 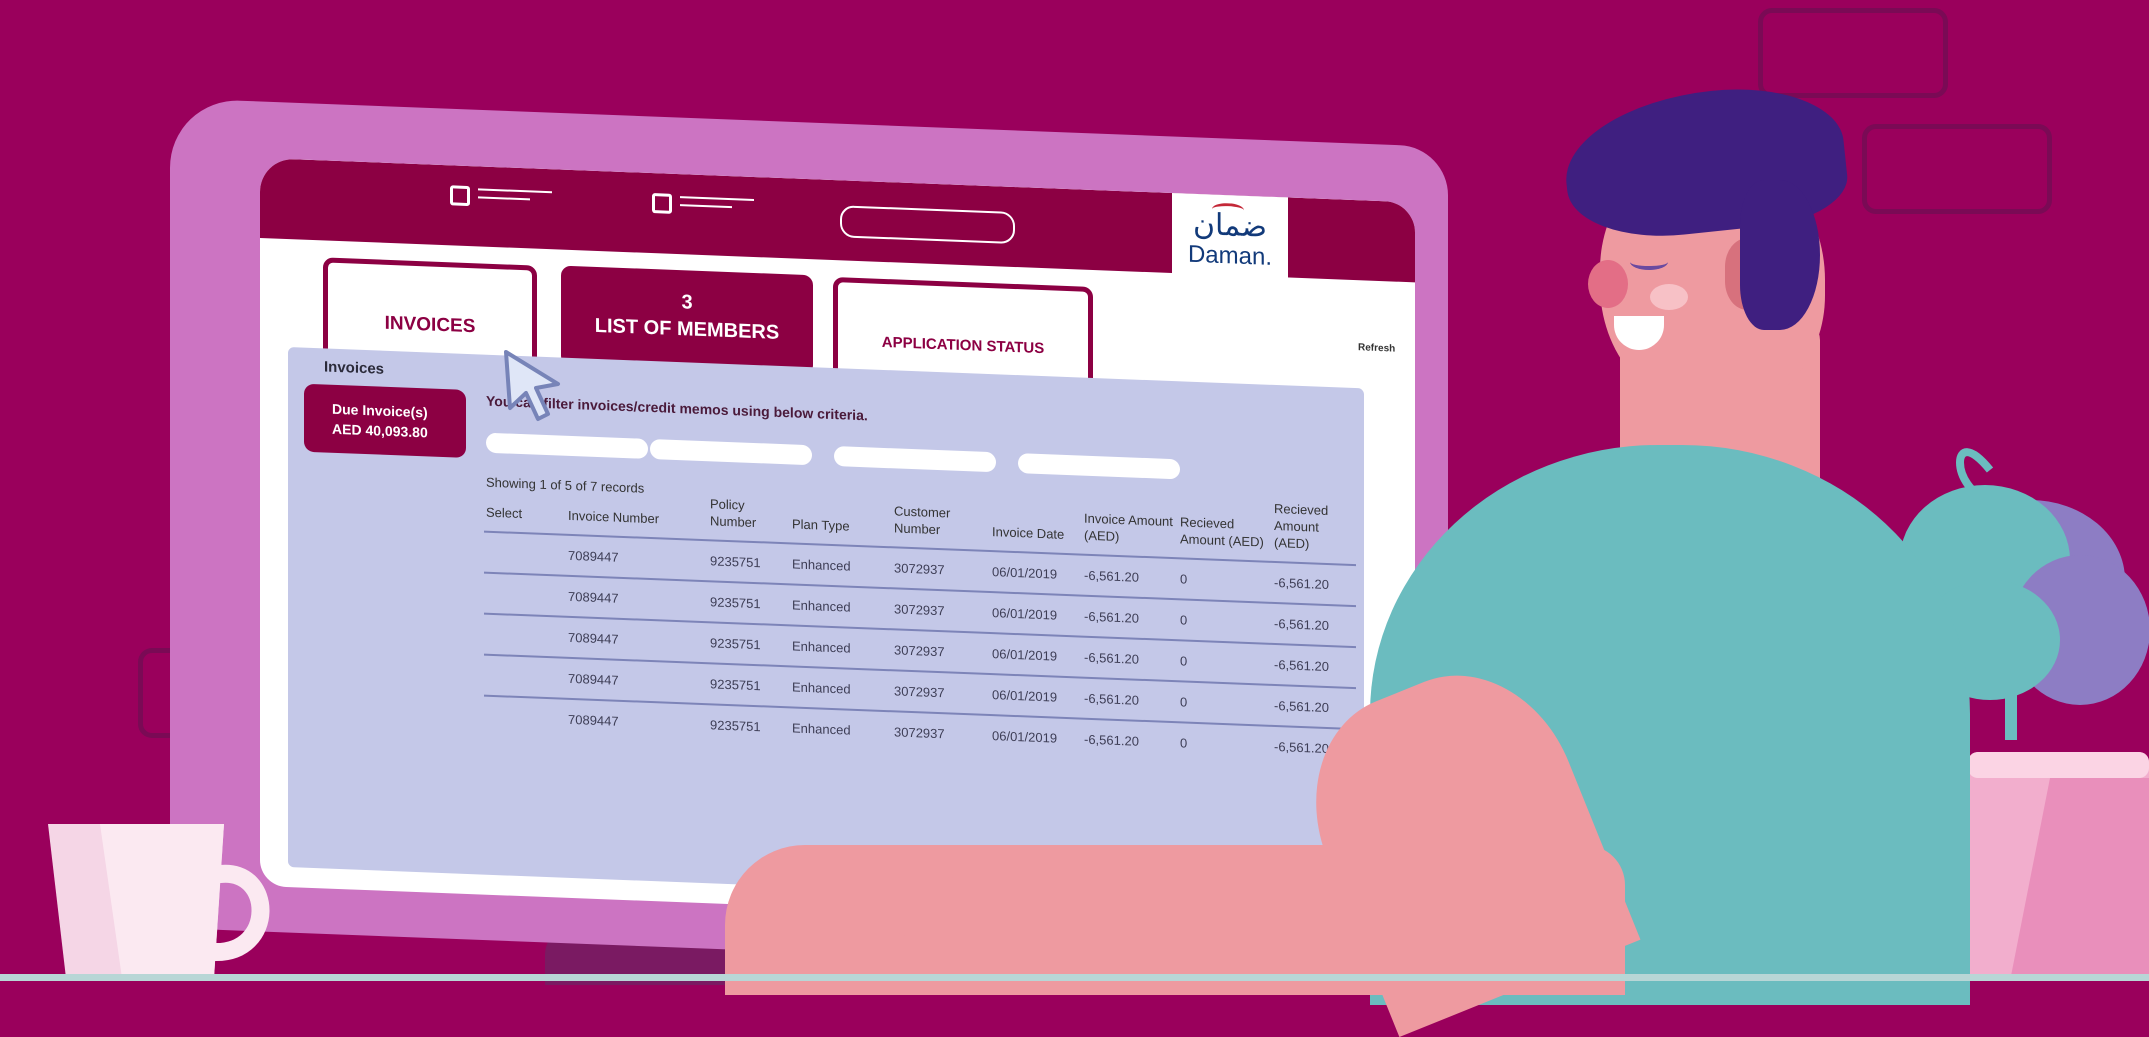 I want to click on coffee-cup-icon, so click(x=159, y=901).